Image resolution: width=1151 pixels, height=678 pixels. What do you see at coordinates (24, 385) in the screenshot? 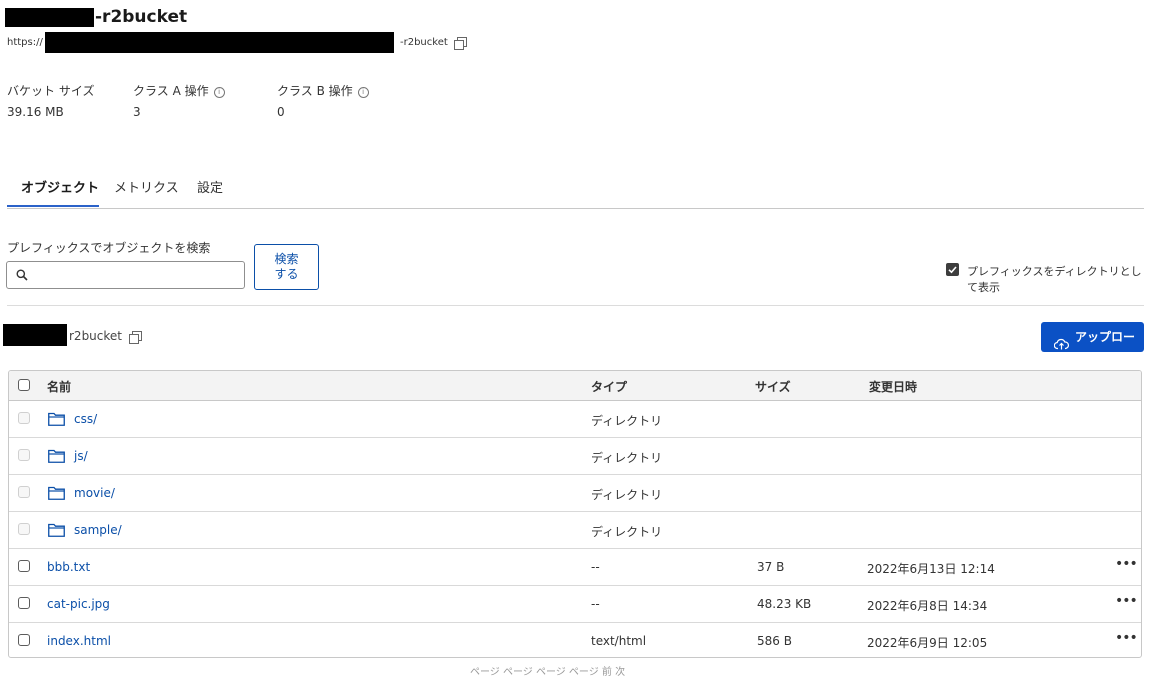
I see `select-all-checkbox` at bounding box center [24, 385].